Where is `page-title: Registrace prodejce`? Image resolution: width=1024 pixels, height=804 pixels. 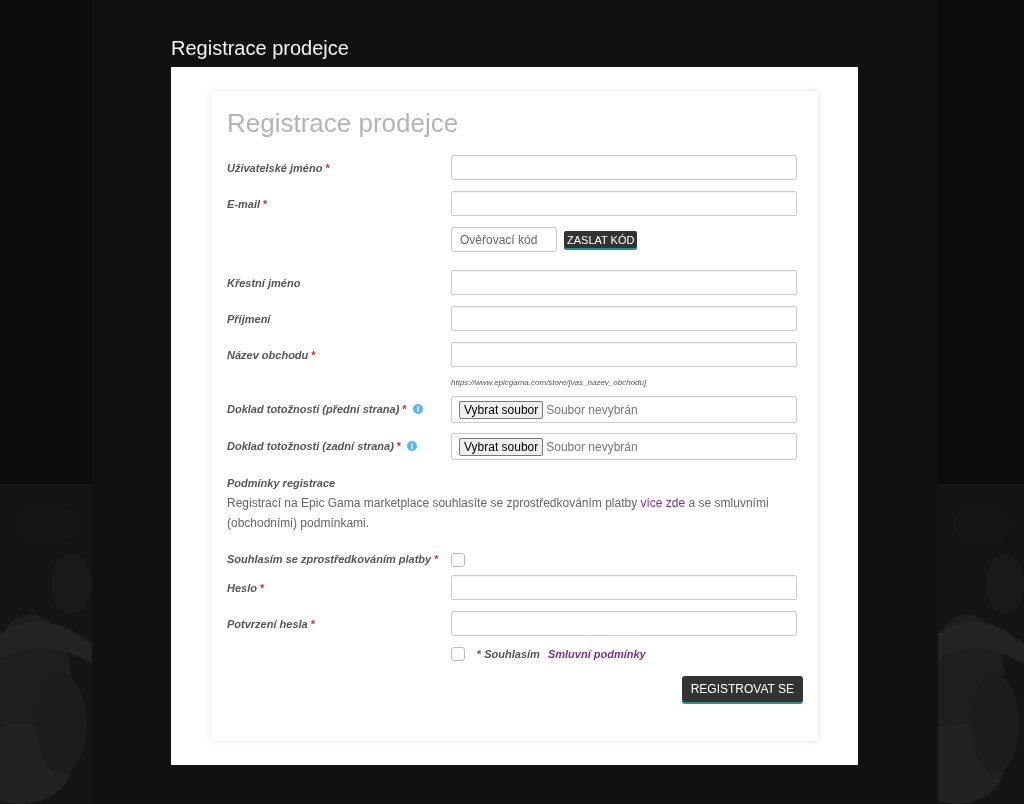 page-title: Registrace prodejce is located at coordinates (260, 49).